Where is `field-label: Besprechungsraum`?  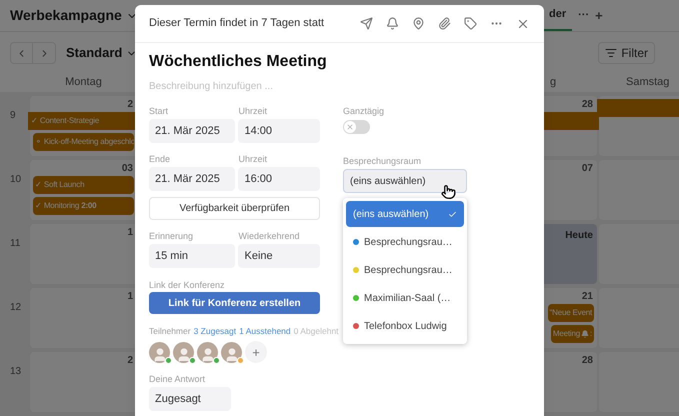 field-label: Besprechungsraum is located at coordinates (382, 161).